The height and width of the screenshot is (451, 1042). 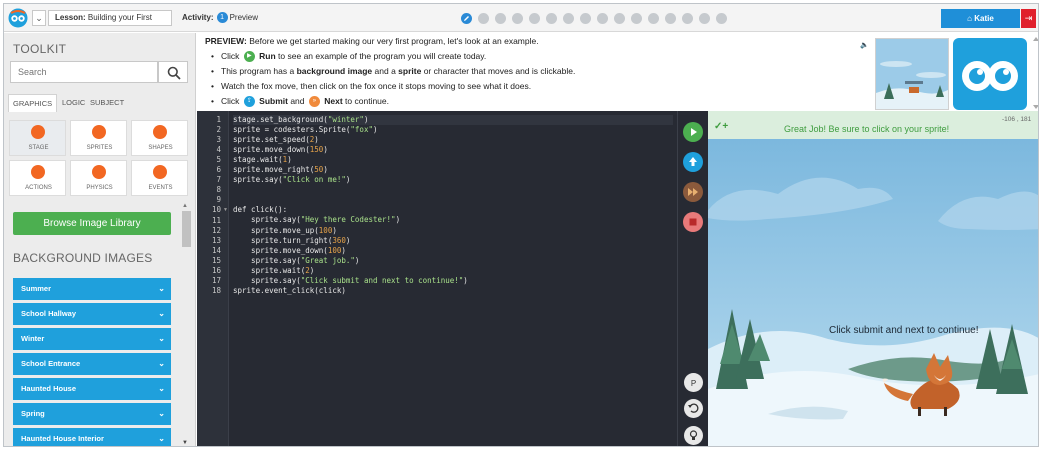 I want to click on search-icon, so click(x=174, y=73).